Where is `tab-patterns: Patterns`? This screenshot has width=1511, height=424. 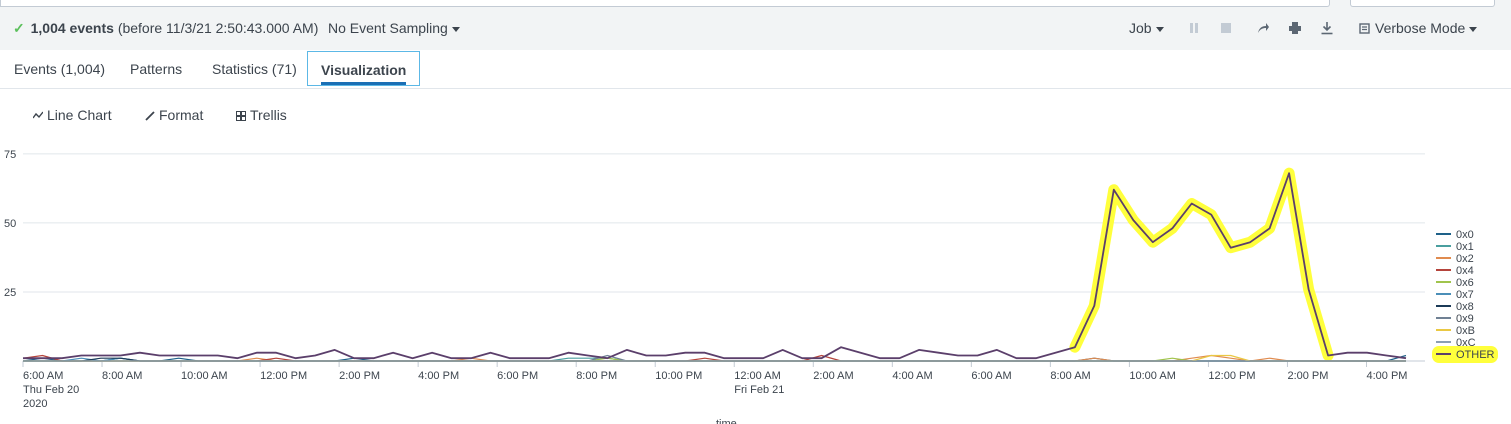
tab-patterns: Patterns is located at coordinates (156, 69).